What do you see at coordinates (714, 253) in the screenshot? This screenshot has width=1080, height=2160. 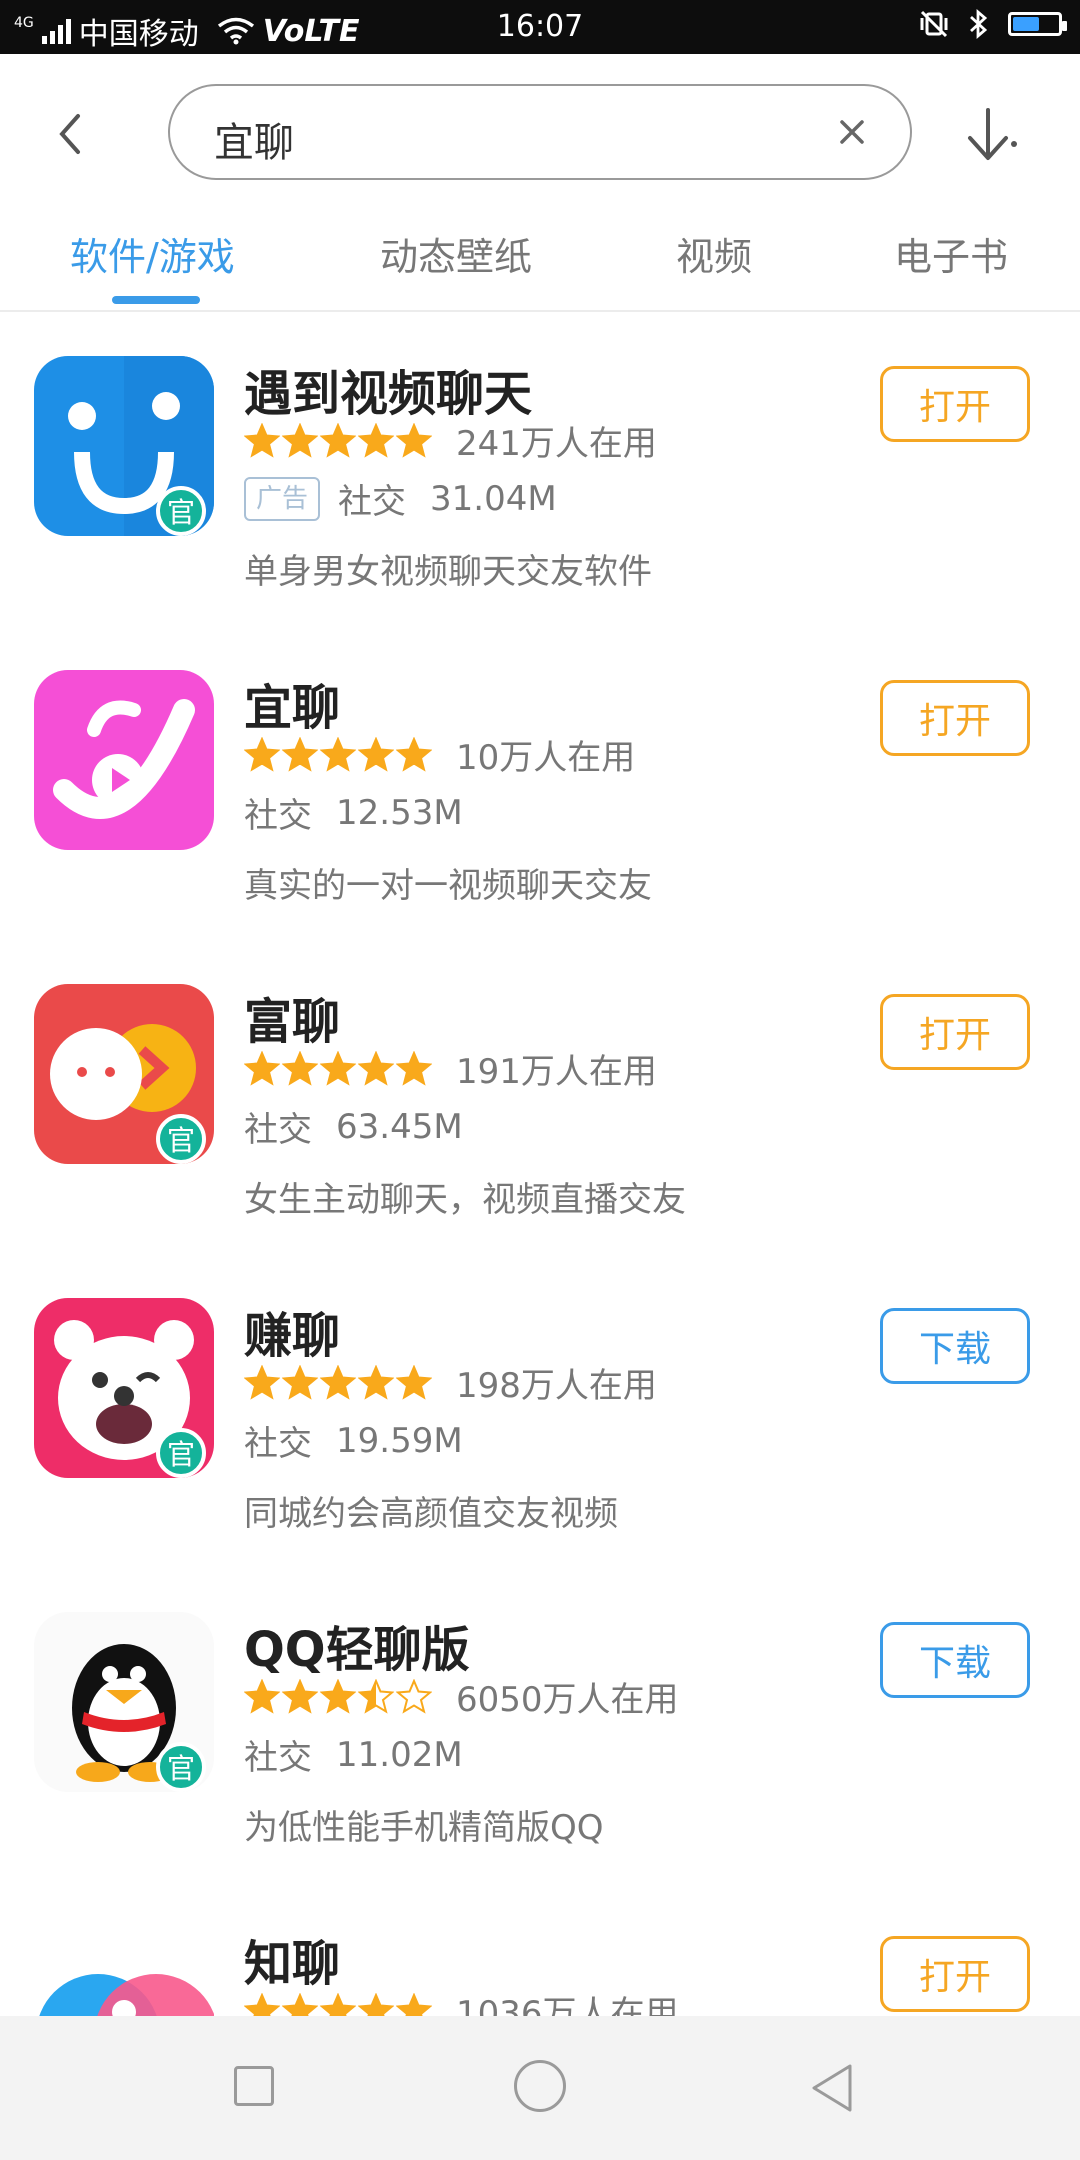 I see `tab-video: 视频` at bounding box center [714, 253].